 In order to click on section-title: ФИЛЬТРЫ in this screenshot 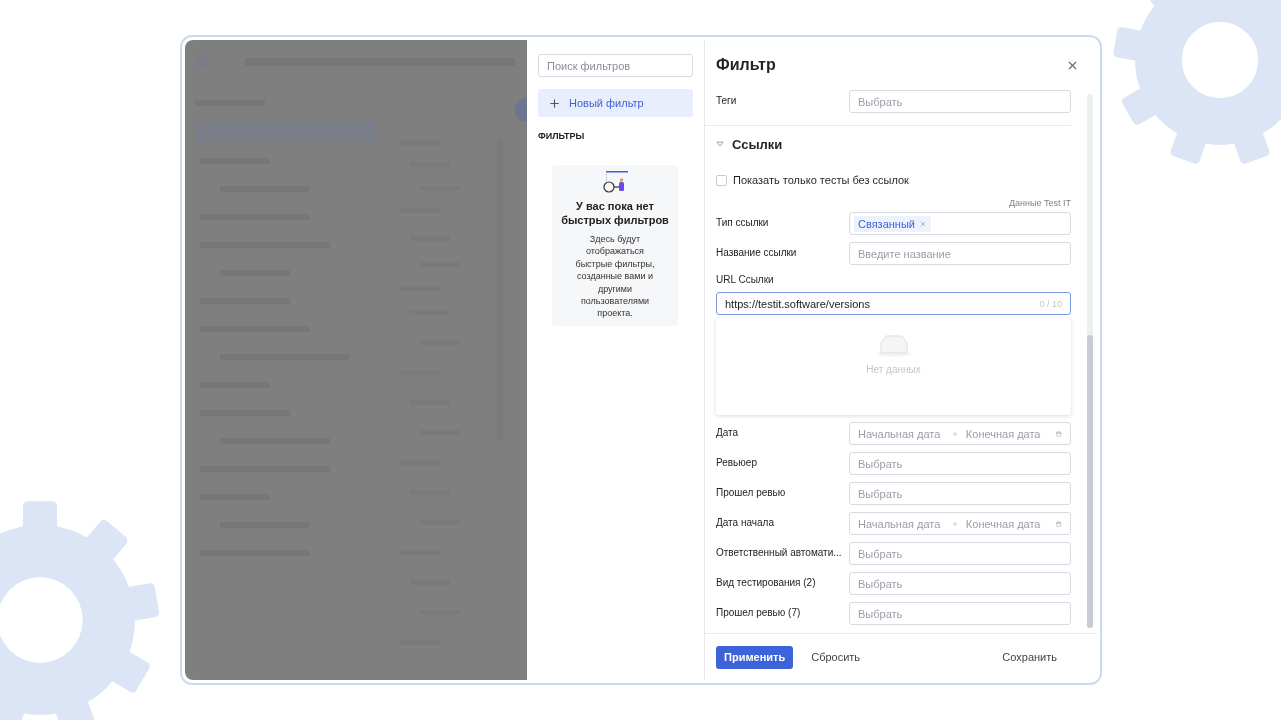, I will do `click(562, 136)`.